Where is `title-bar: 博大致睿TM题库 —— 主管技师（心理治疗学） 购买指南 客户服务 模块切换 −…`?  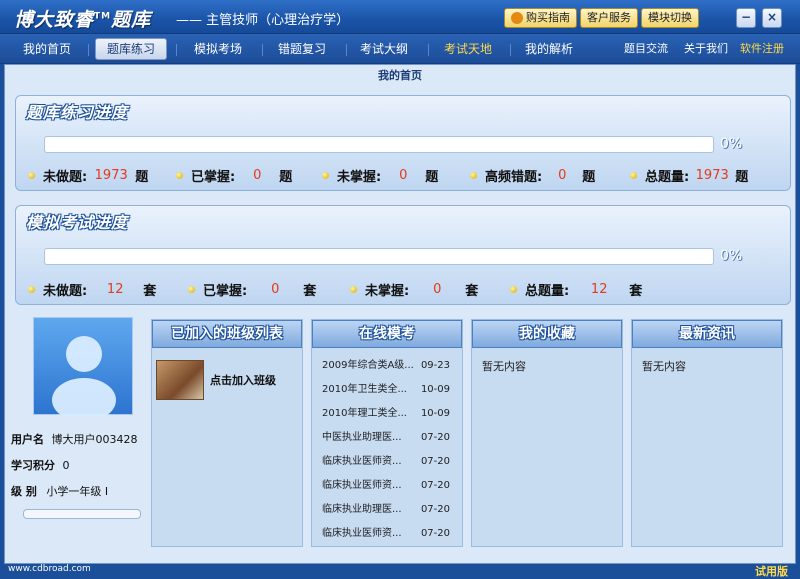 title-bar: 博大致睿TM题库 —— 主管技师（心理治疗学） 购买指南 客户服务 模块切换 −… is located at coordinates (400, 17).